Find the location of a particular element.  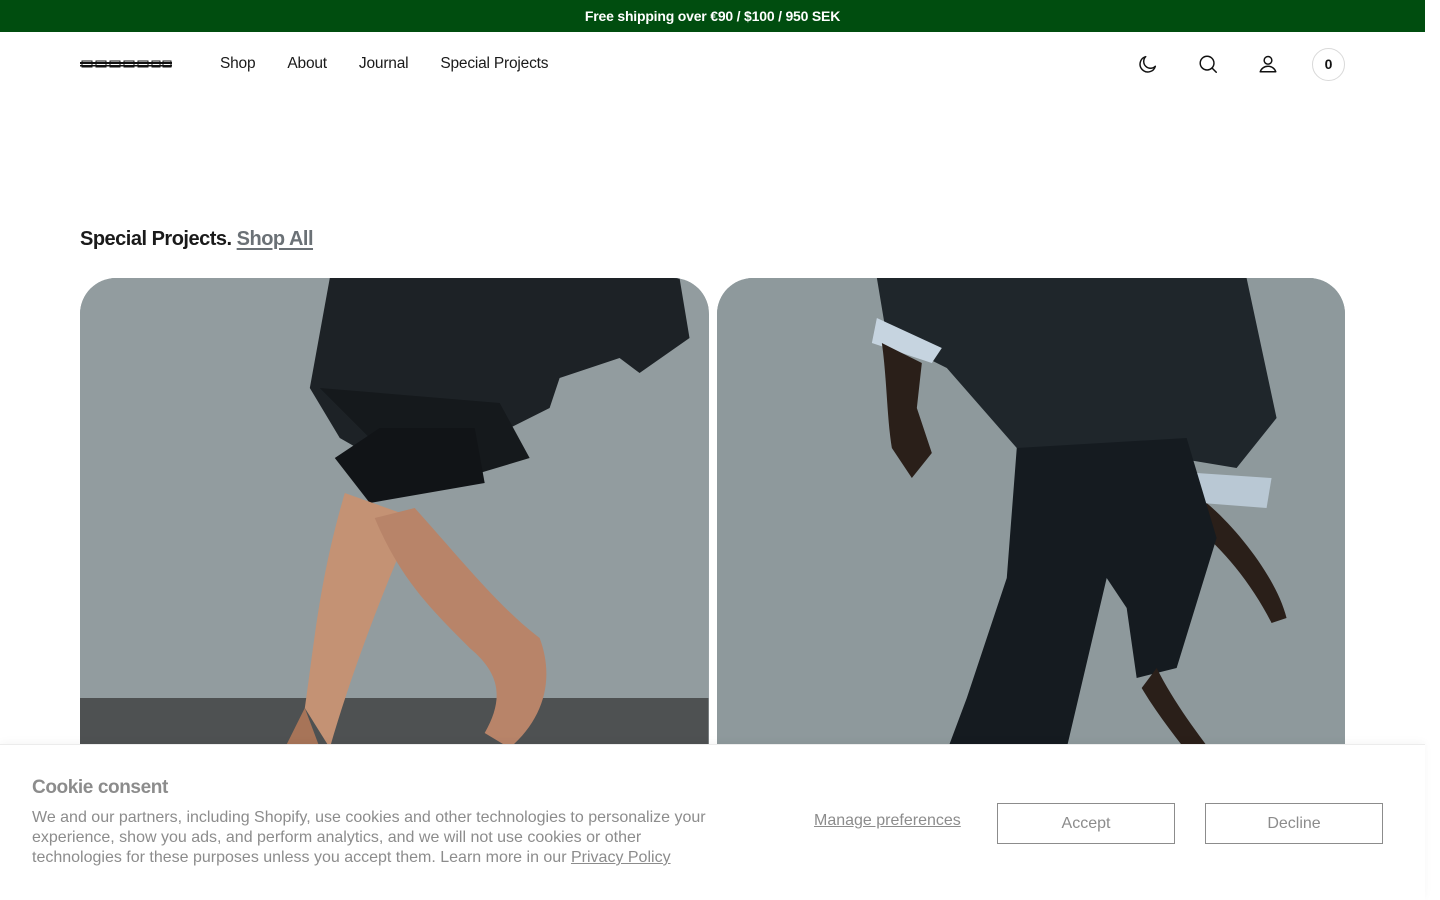

privacy-policy-link: Privacy Policy is located at coordinates (621, 857).